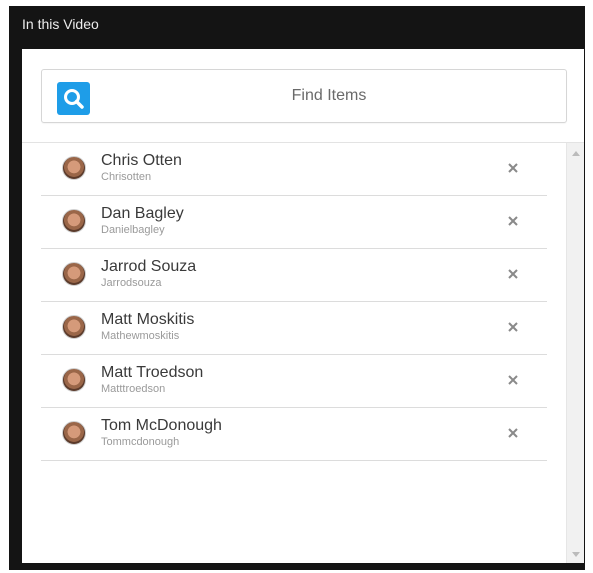  Describe the element at coordinates (294, 328) in the screenshot. I see `list-item: Matt Moskitis Mathewmoskitis` at that location.